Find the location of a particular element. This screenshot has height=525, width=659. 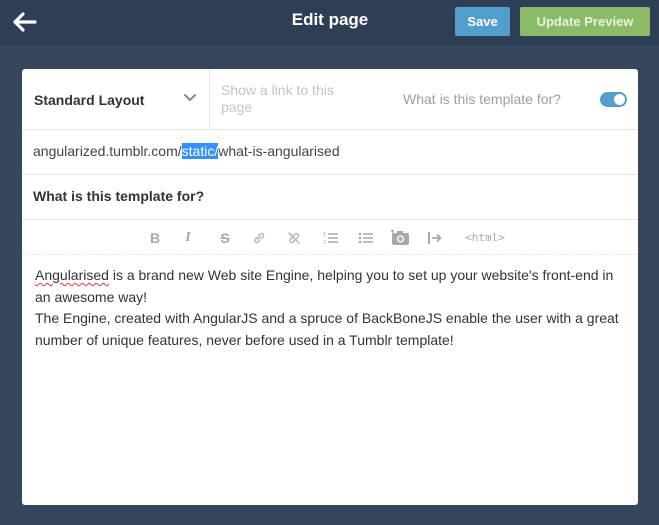

save-button: Save is located at coordinates (482, 21).